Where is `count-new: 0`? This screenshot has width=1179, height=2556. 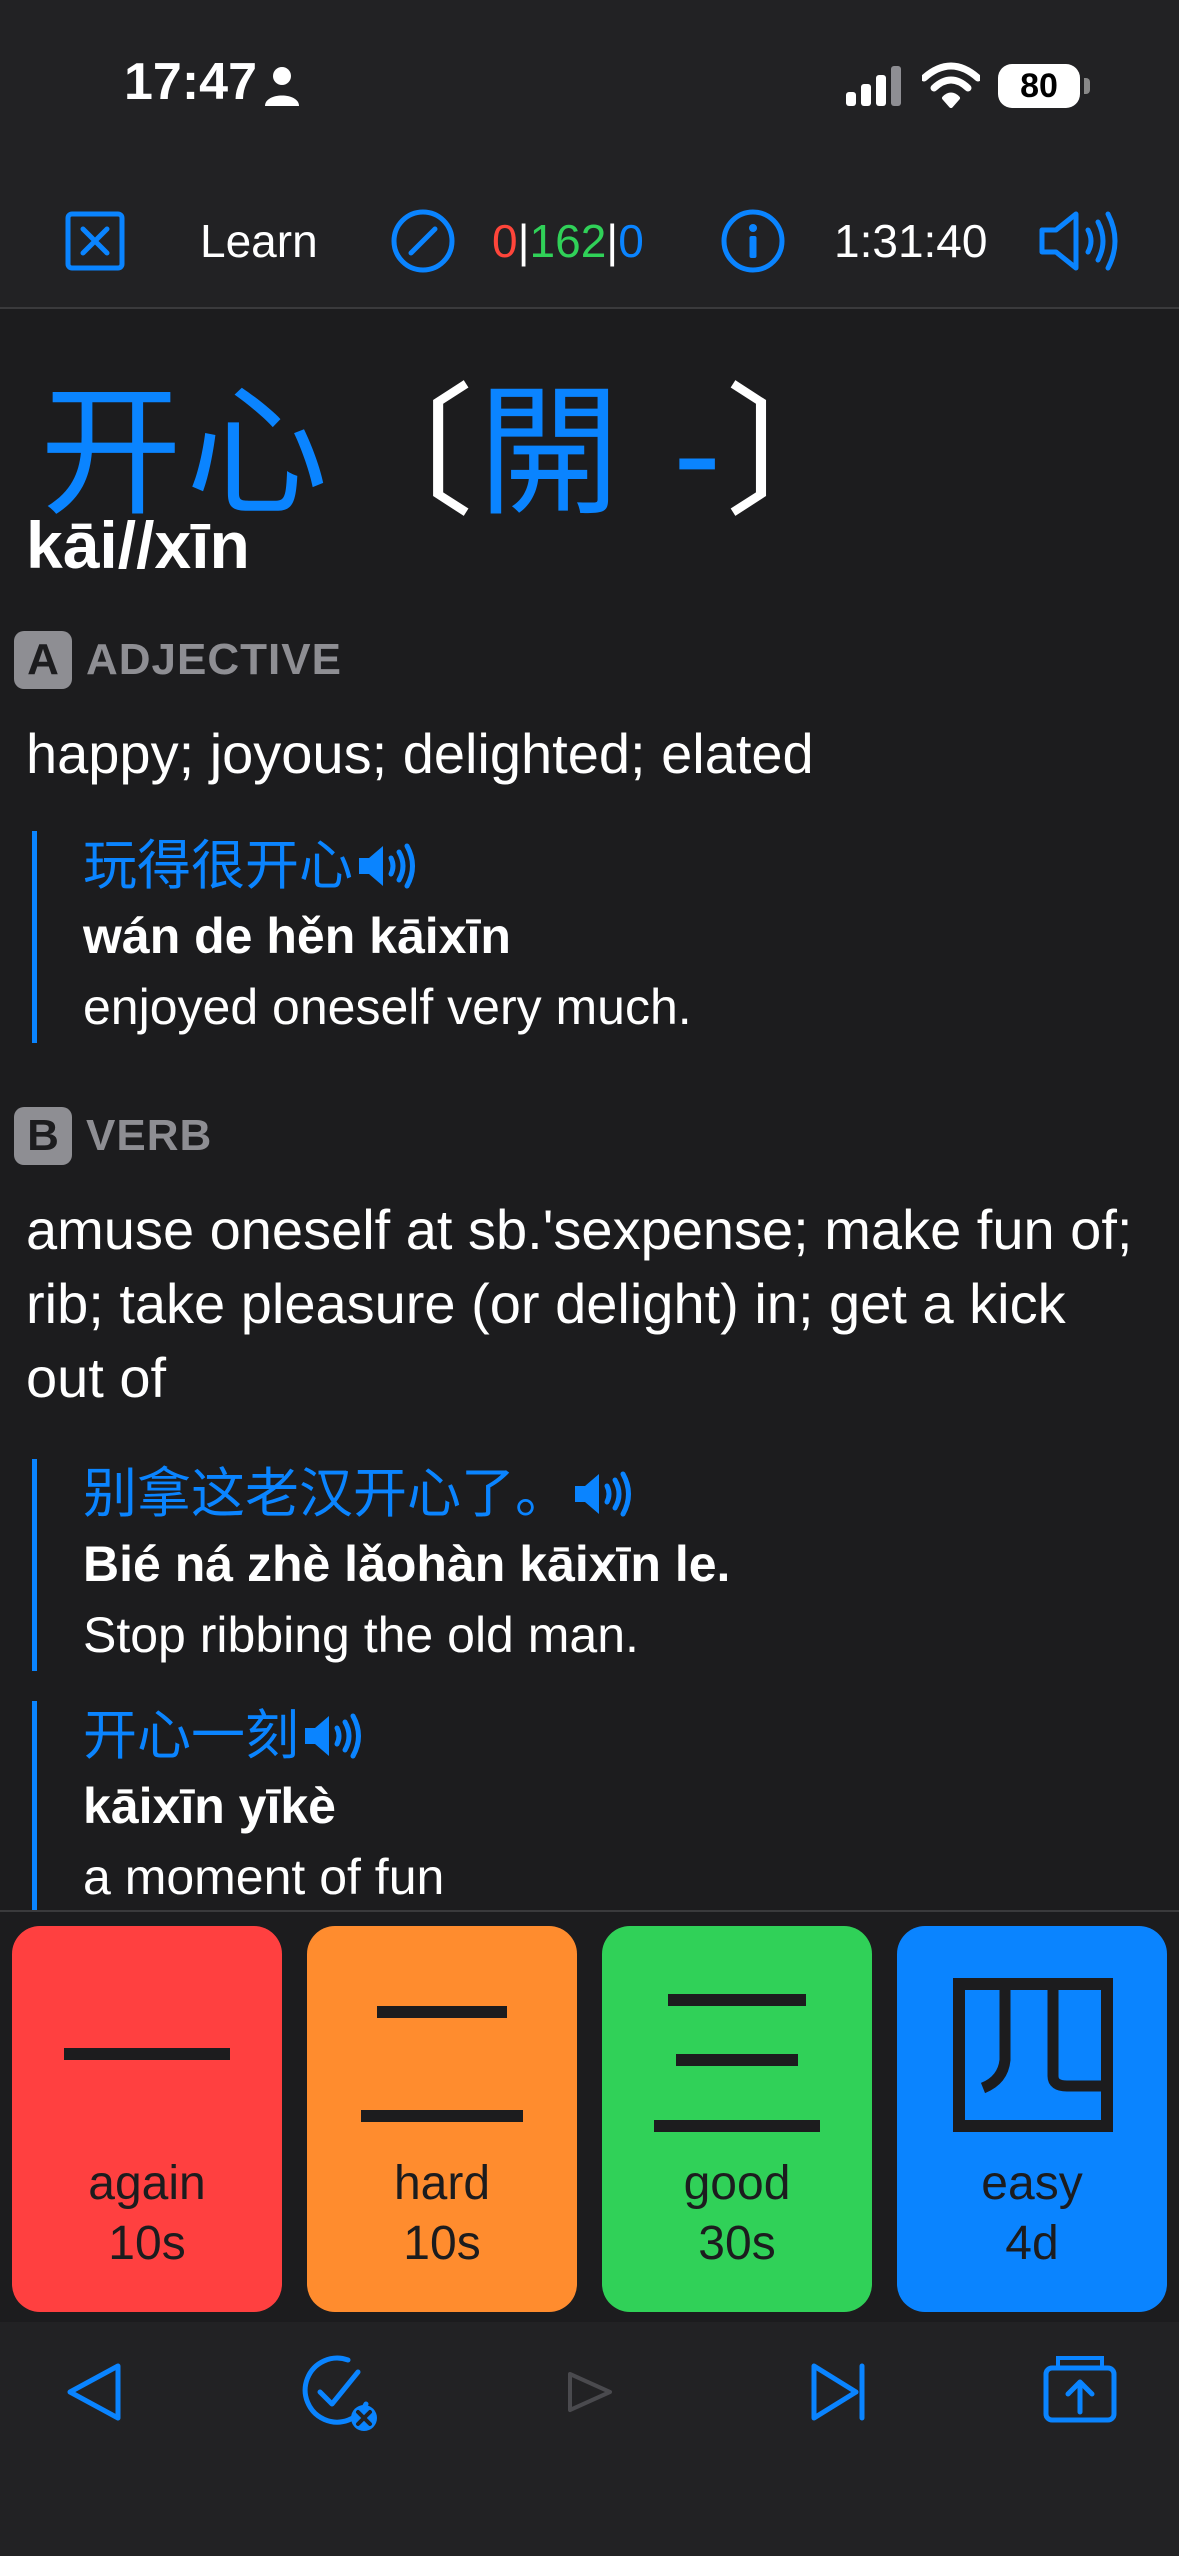 count-new: 0 is located at coordinates (505, 241).